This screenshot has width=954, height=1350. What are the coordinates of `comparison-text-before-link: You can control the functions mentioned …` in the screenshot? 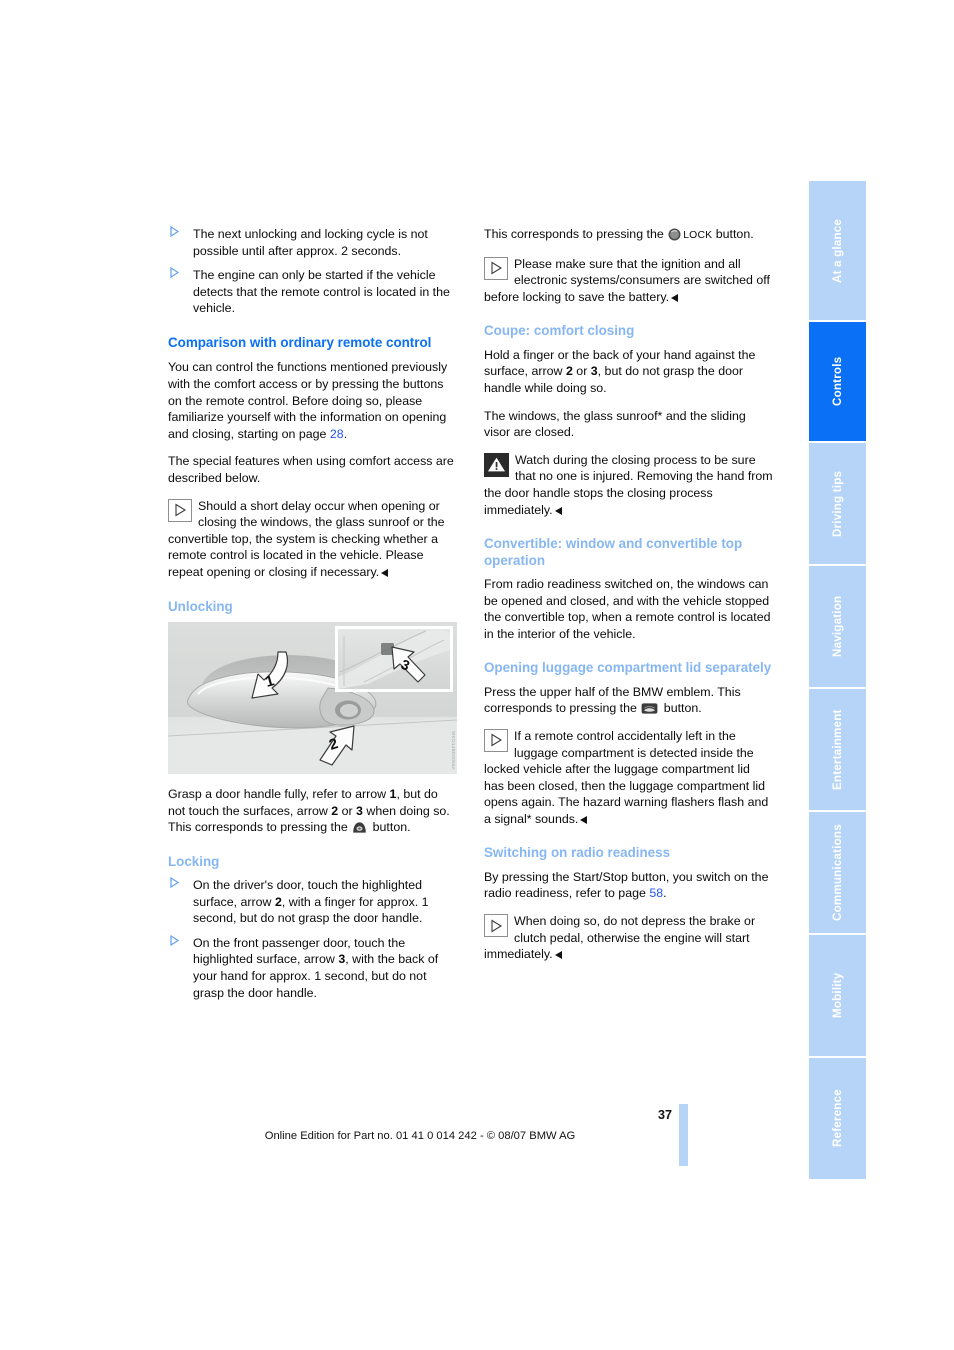 It's located at (308, 400).